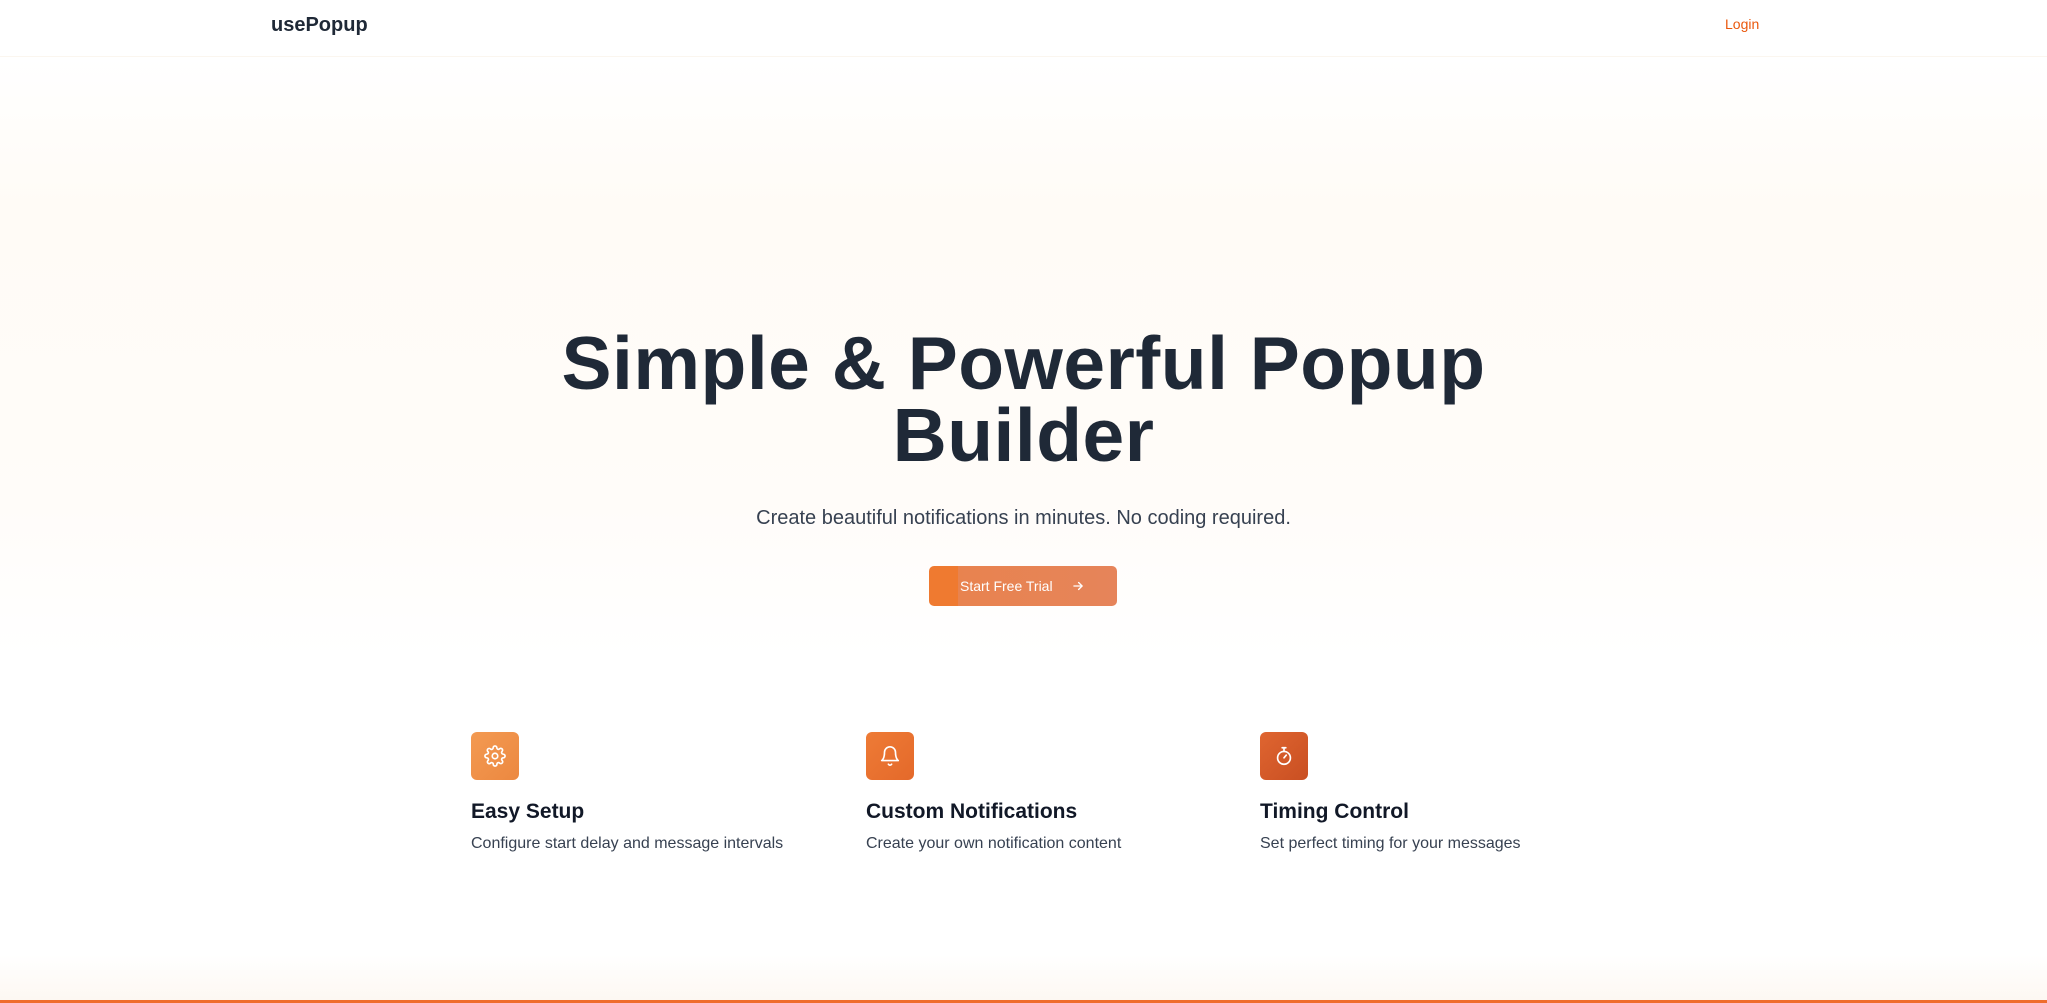 The width and height of the screenshot is (2047, 1003). Describe the element at coordinates (1023, 28) in the screenshot. I see `top-nav: usePopup Login` at that location.